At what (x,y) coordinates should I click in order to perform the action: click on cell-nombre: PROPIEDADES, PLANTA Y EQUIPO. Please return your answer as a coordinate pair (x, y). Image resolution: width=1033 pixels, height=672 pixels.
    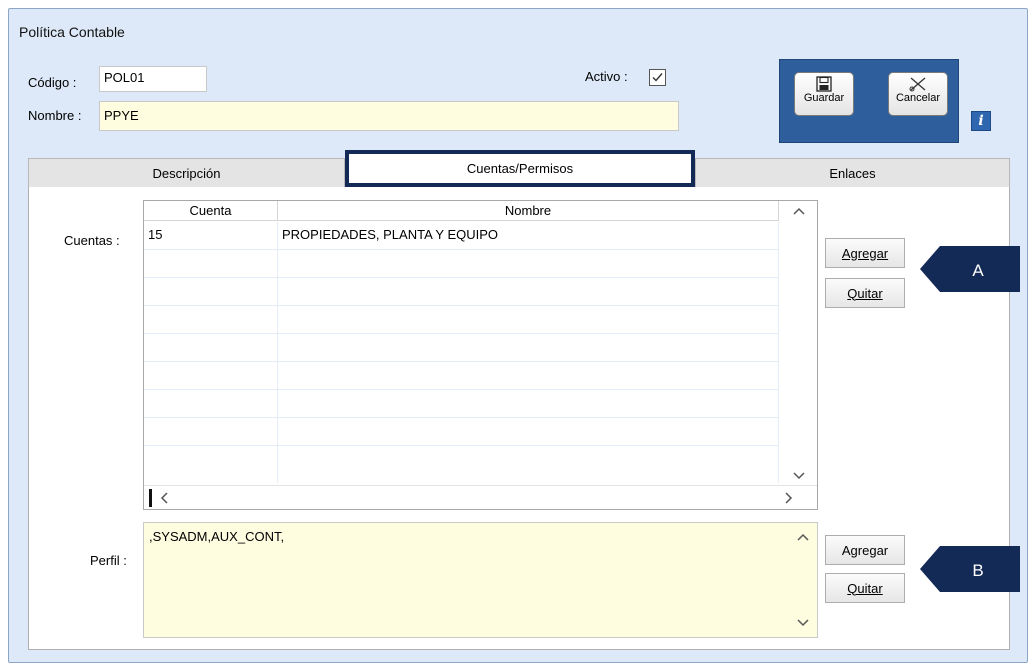
    Looking at the image, I should click on (528, 235).